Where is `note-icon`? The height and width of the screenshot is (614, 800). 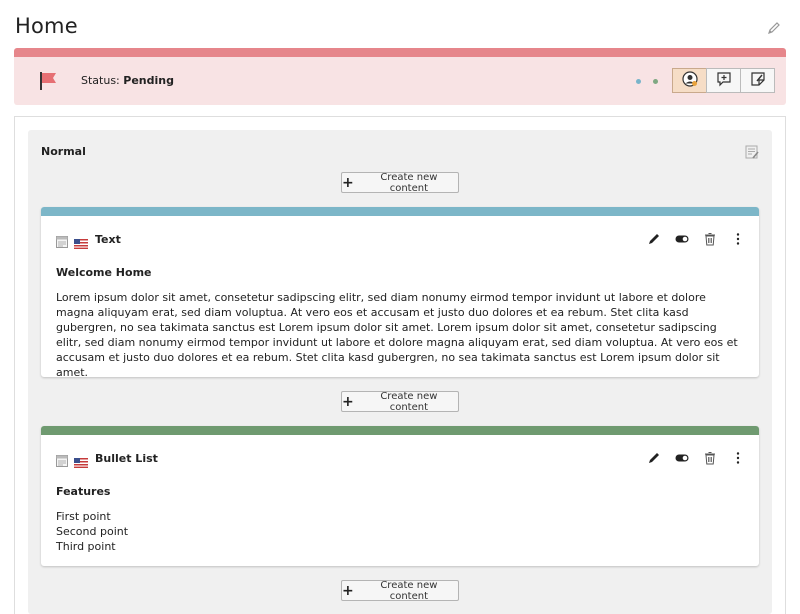
note-icon is located at coordinates (758, 81).